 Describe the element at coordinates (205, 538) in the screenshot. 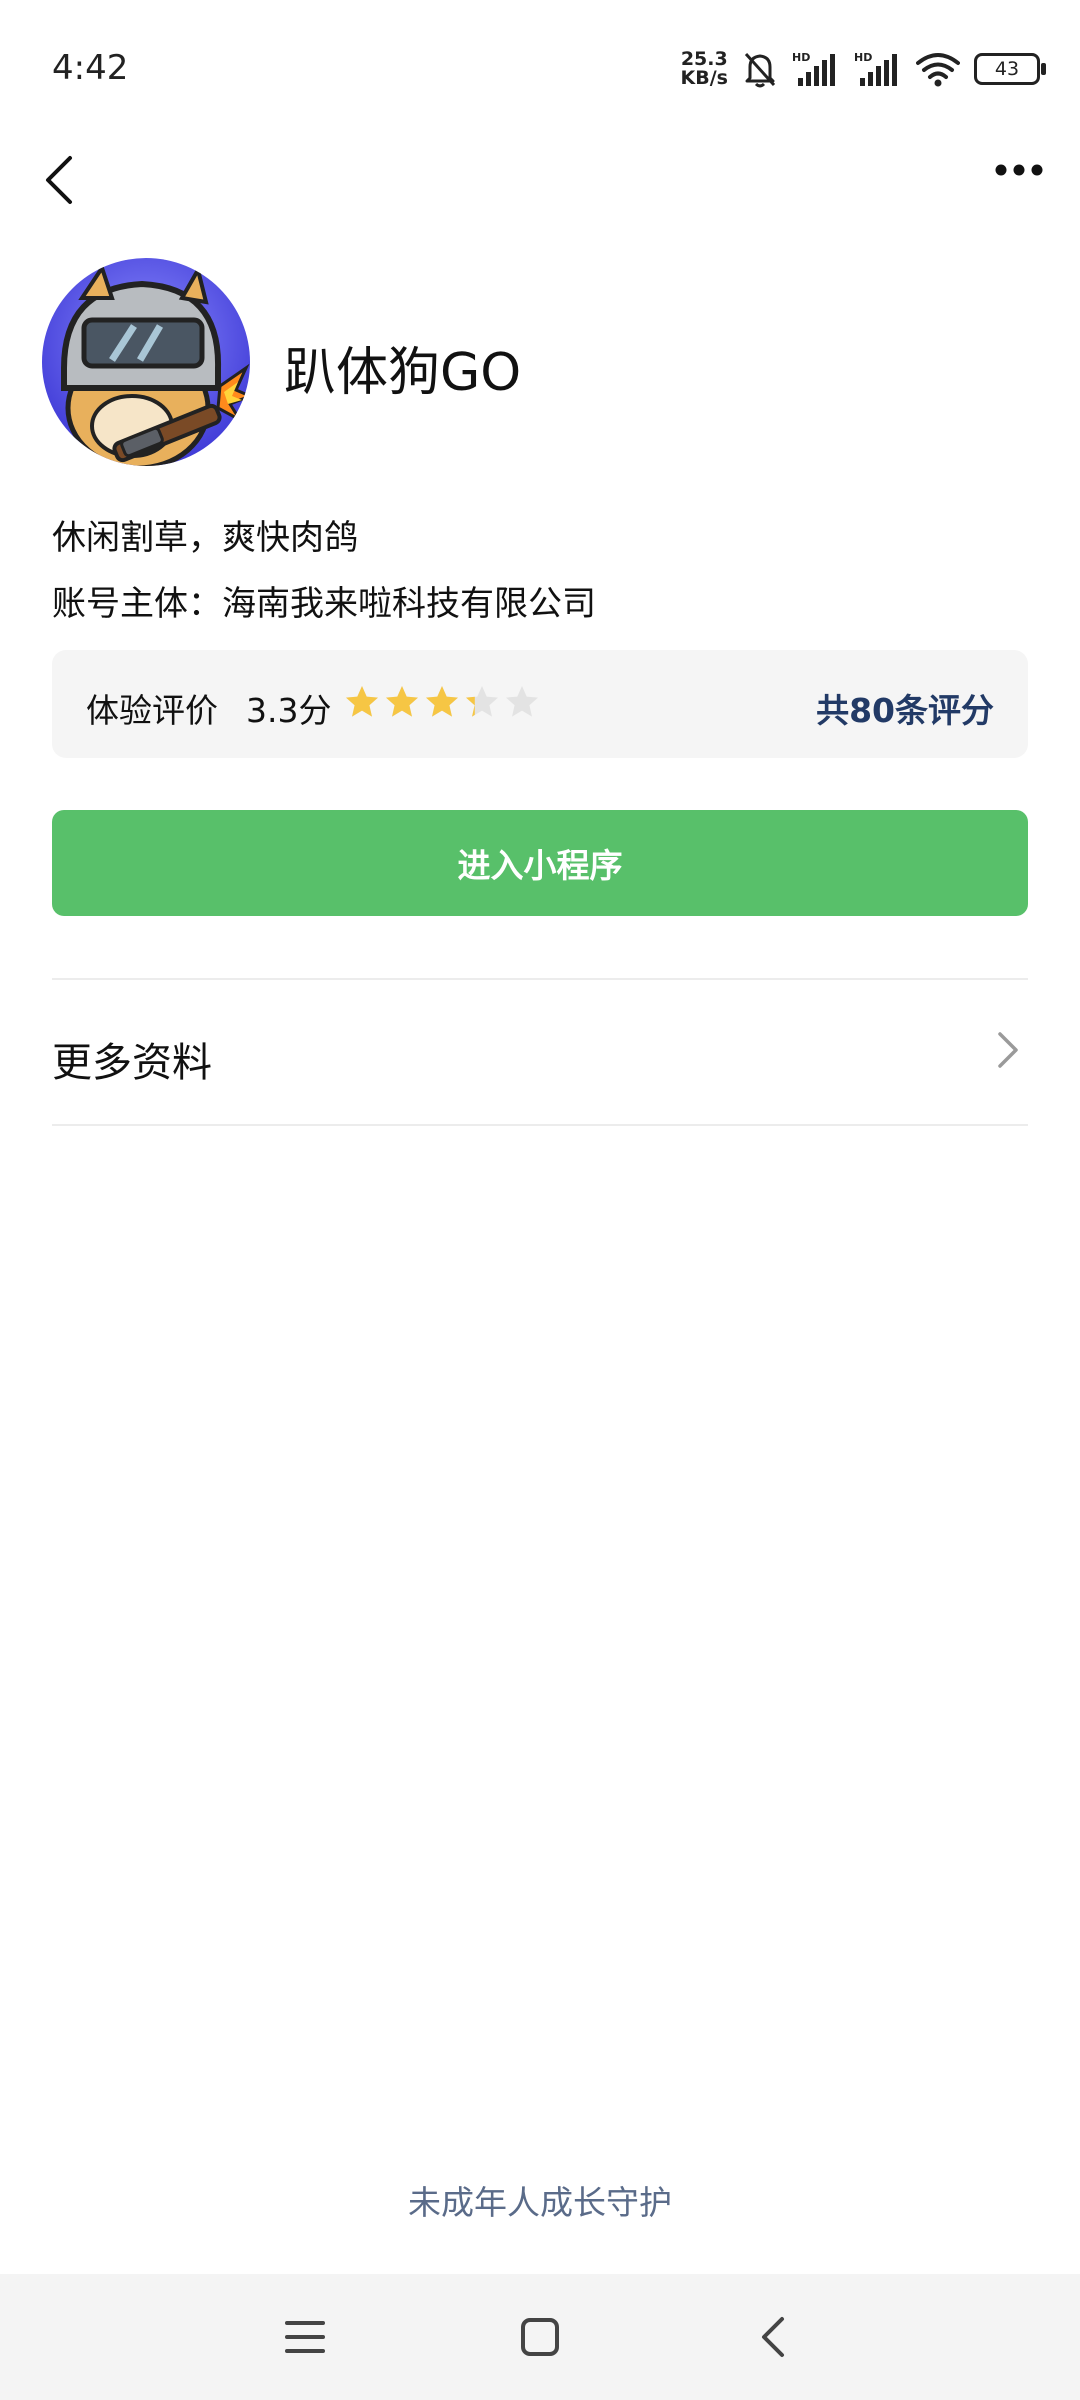

I see `app-description: 休闲割草，爽快肉鸽` at that location.